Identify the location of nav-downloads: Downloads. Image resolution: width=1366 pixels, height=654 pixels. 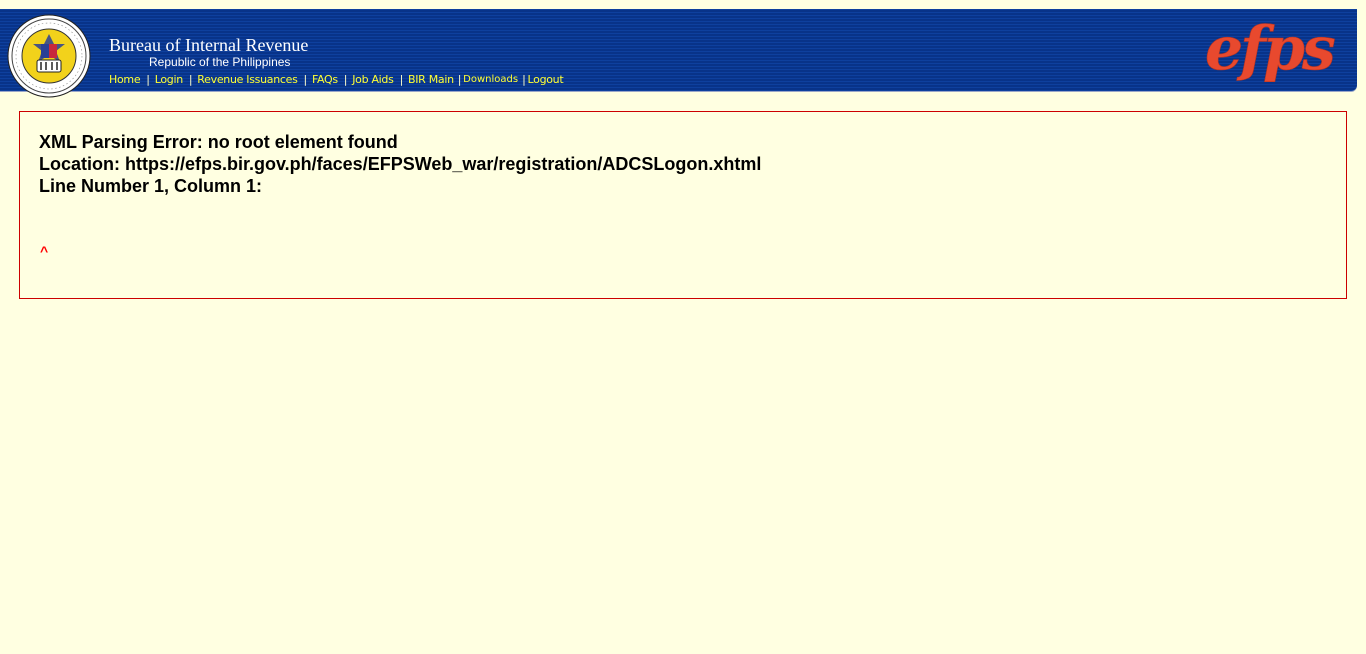
(490, 79).